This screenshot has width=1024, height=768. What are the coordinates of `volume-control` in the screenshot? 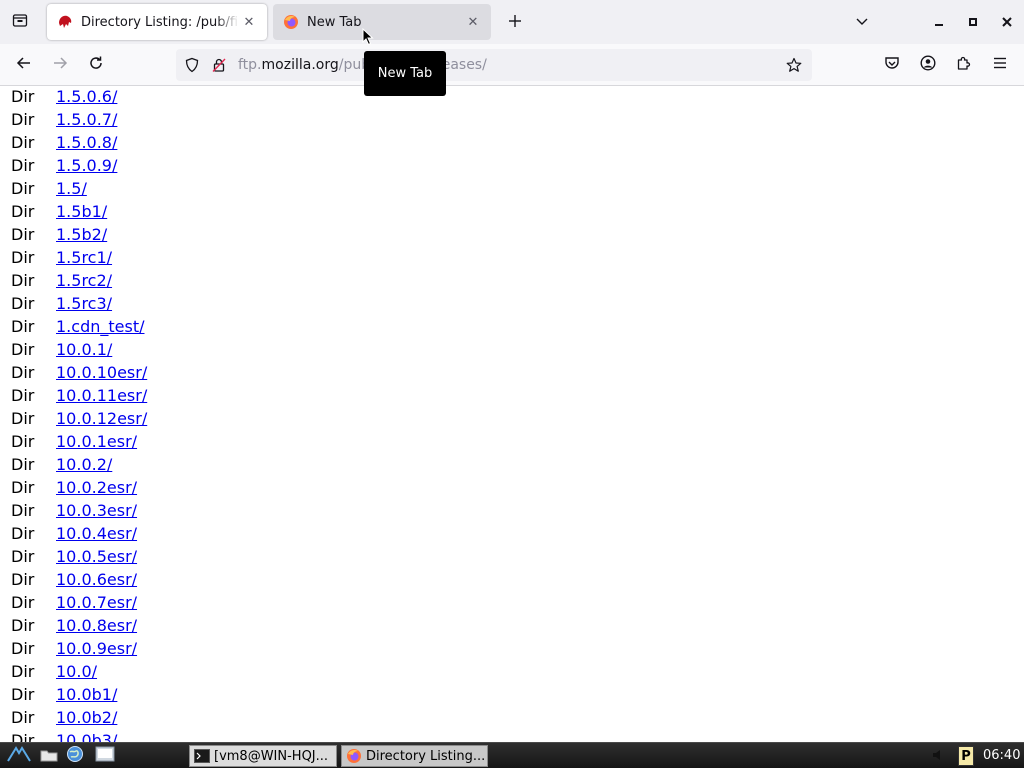 It's located at (939, 756).